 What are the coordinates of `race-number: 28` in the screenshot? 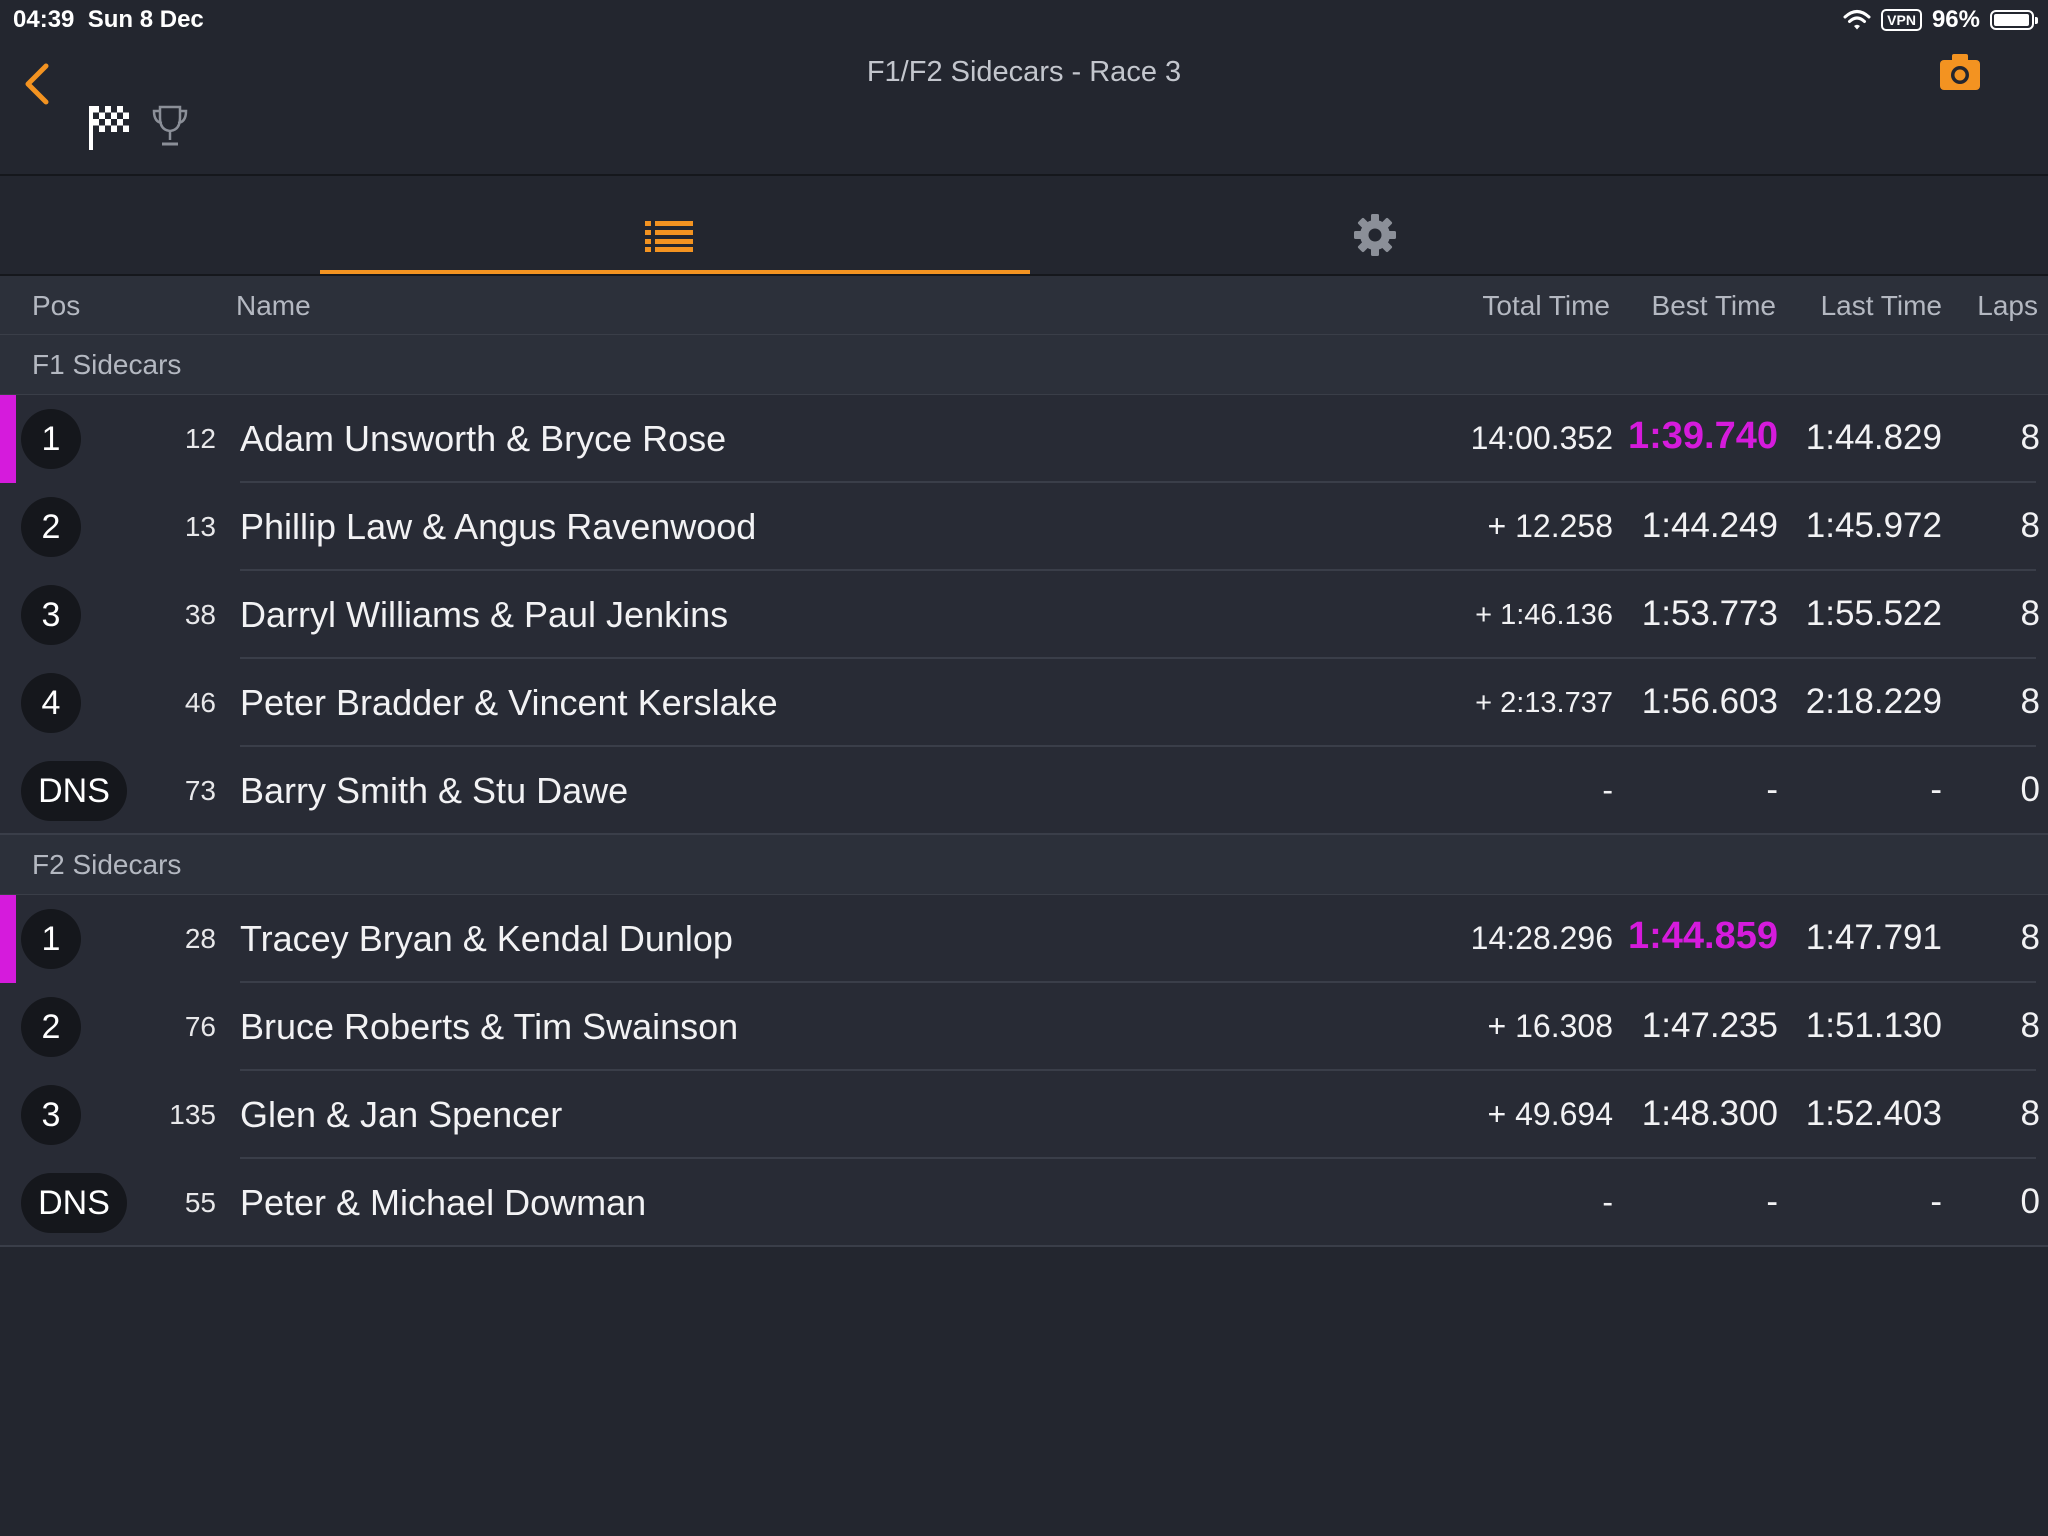 It's located at (200, 938).